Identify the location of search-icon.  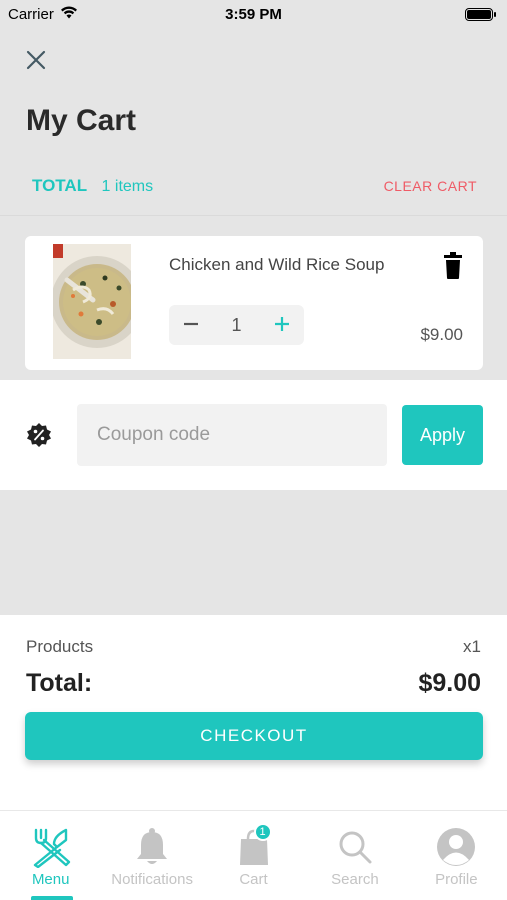
(355, 847).